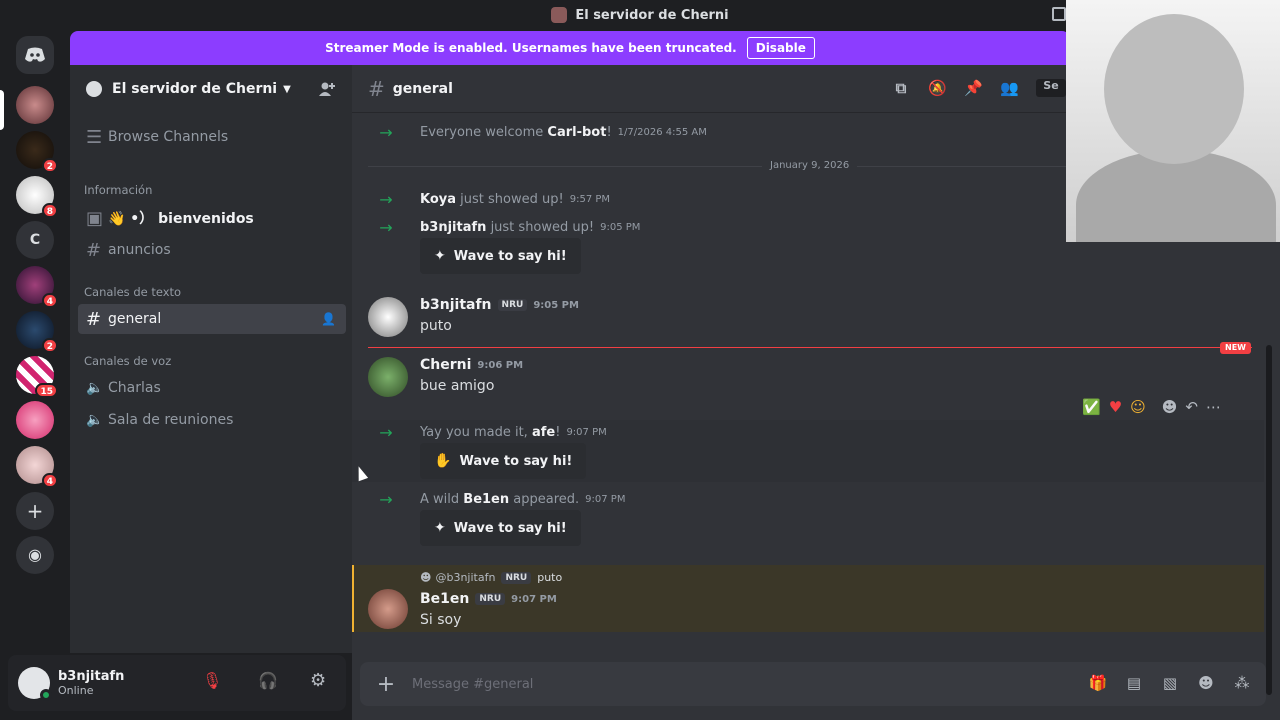 This screenshot has width=1280, height=720. What do you see at coordinates (212, 250) in the screenshot?
I see `channel-anuncios: # anuncios` at bounding box center [212, 250].